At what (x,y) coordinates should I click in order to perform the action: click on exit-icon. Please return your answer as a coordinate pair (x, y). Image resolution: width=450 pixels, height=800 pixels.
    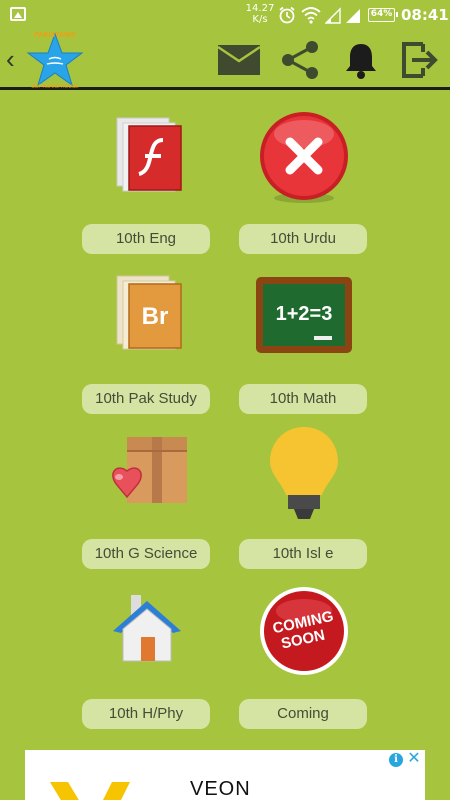
    Looking at the image, I should click on (420, 60).